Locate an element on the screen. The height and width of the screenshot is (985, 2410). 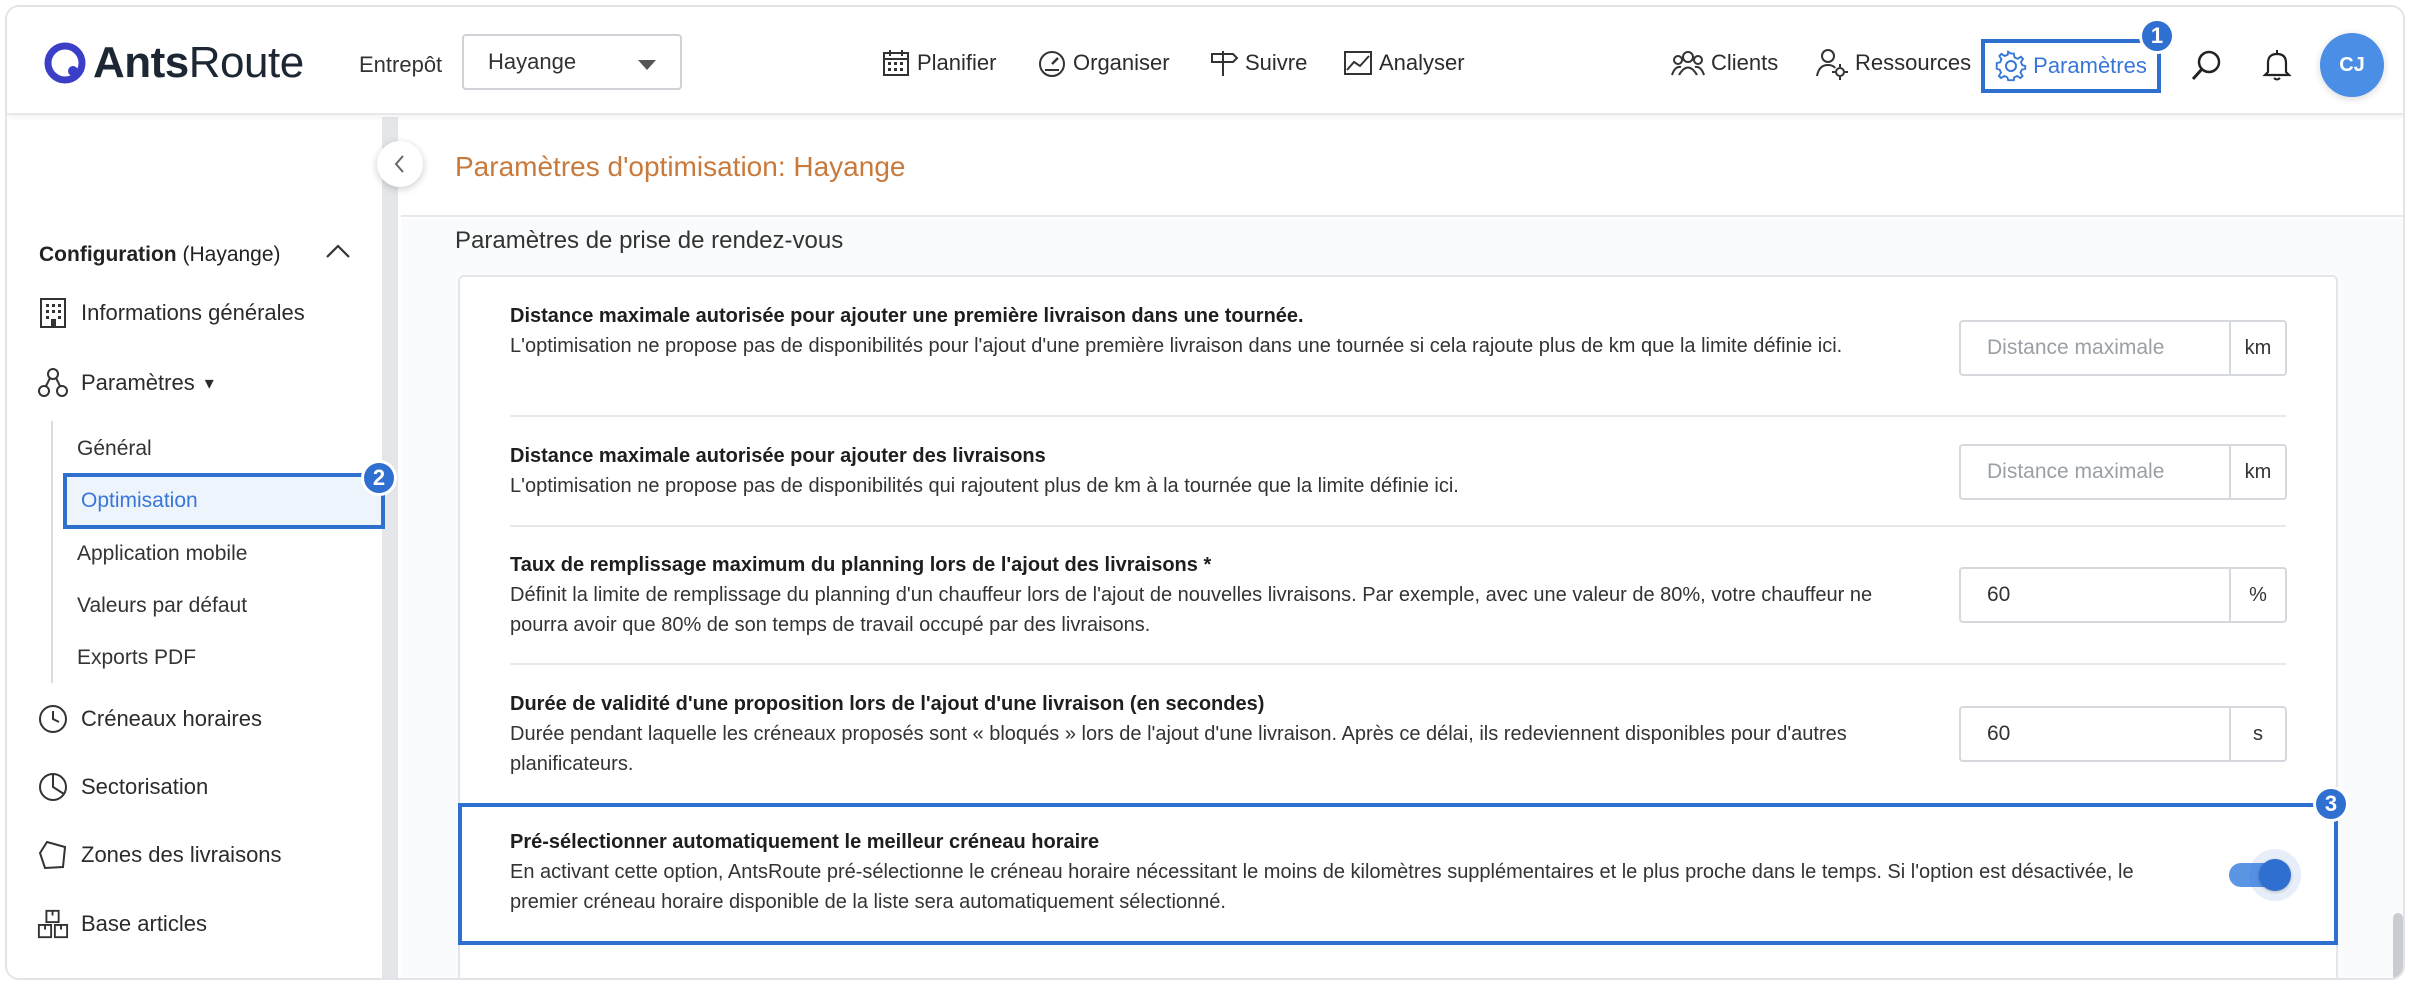
sidebar-item-zones: Zones des livraisons is located at coordinates (159, 855).